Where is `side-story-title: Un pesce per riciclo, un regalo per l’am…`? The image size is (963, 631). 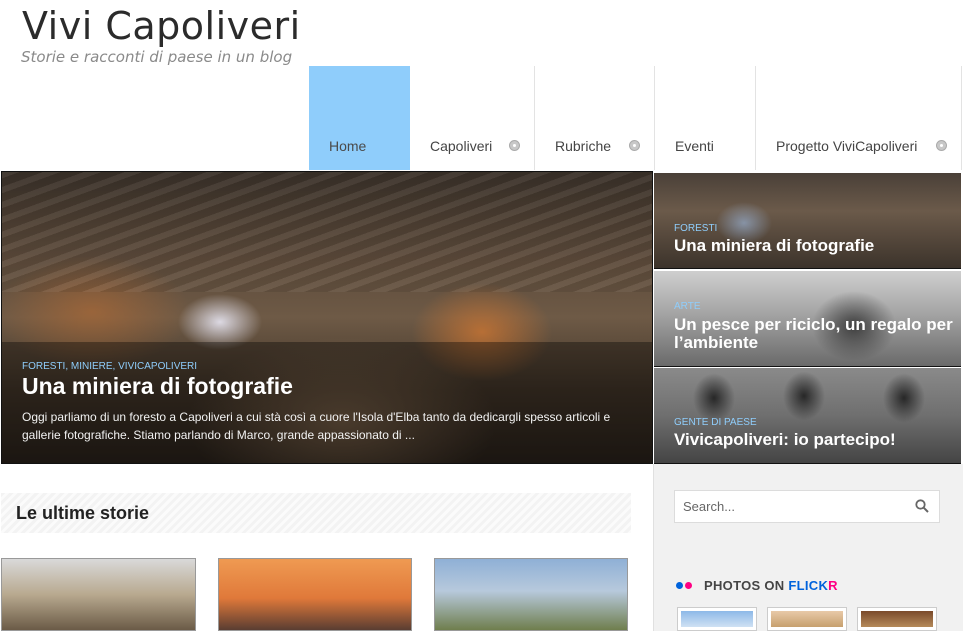 side-story-title: Un pesce per riciclo, un regalo per l’am… is located at coordinates (814, 334).